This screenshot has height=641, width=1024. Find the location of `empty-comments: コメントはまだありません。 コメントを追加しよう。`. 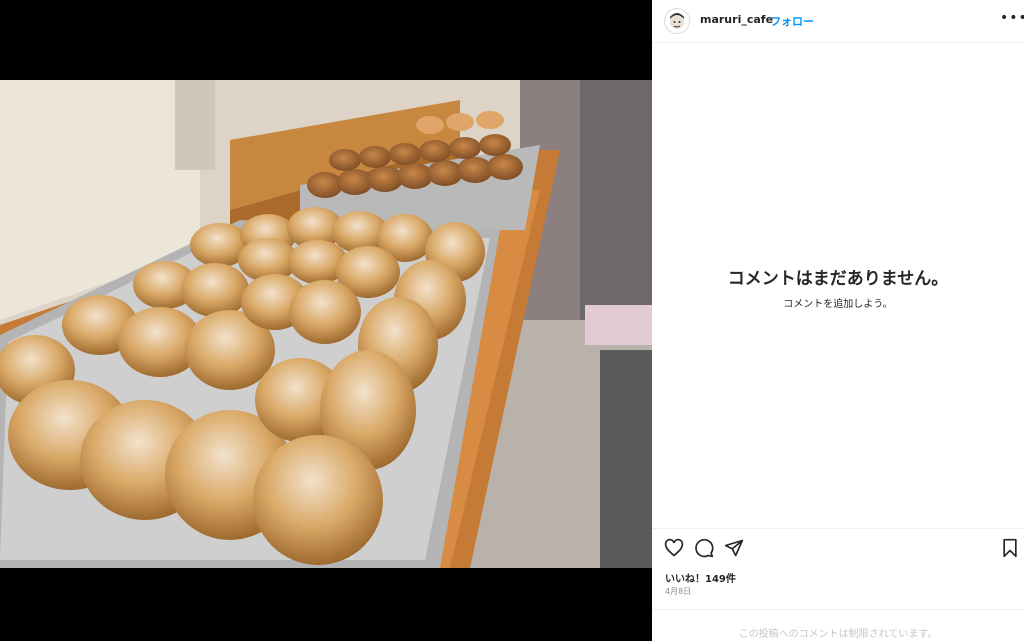

empty-comments: コメントはまだありません。 コメントを追加しよう。 is located at coordinates (838, 287).